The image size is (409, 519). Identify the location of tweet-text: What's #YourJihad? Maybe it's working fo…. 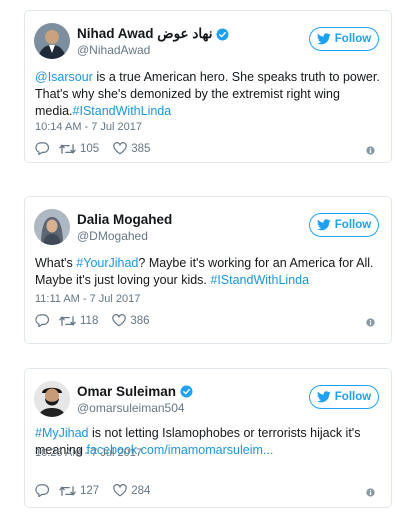
(210, 272).